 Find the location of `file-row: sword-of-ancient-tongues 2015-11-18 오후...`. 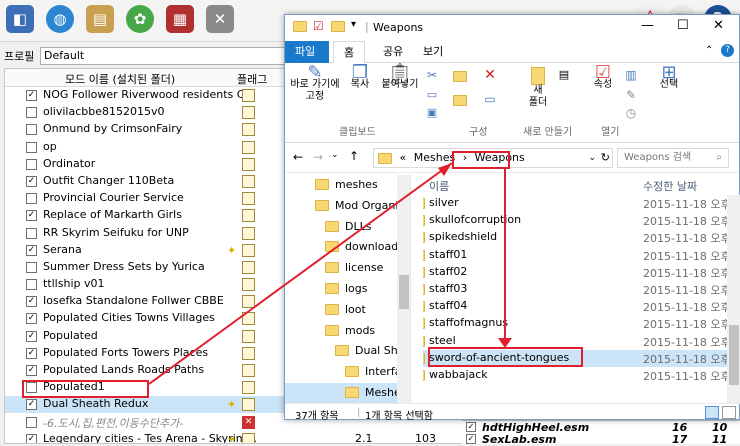

file-row: sword-of-ancient-tongues 2015-11-18 오후... is located at coordinates (581, 358).